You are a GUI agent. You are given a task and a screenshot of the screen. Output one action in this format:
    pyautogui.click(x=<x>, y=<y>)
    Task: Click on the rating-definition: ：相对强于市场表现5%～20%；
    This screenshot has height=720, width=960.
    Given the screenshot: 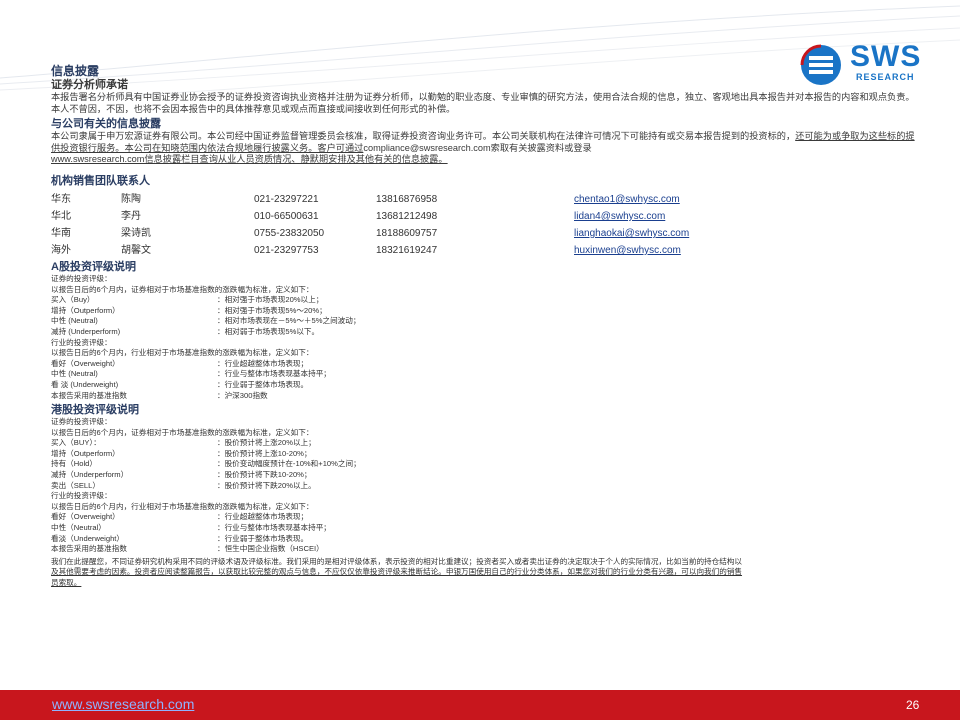 What is the action you would take?
    pyautogui.click(x=272, y=310)
    